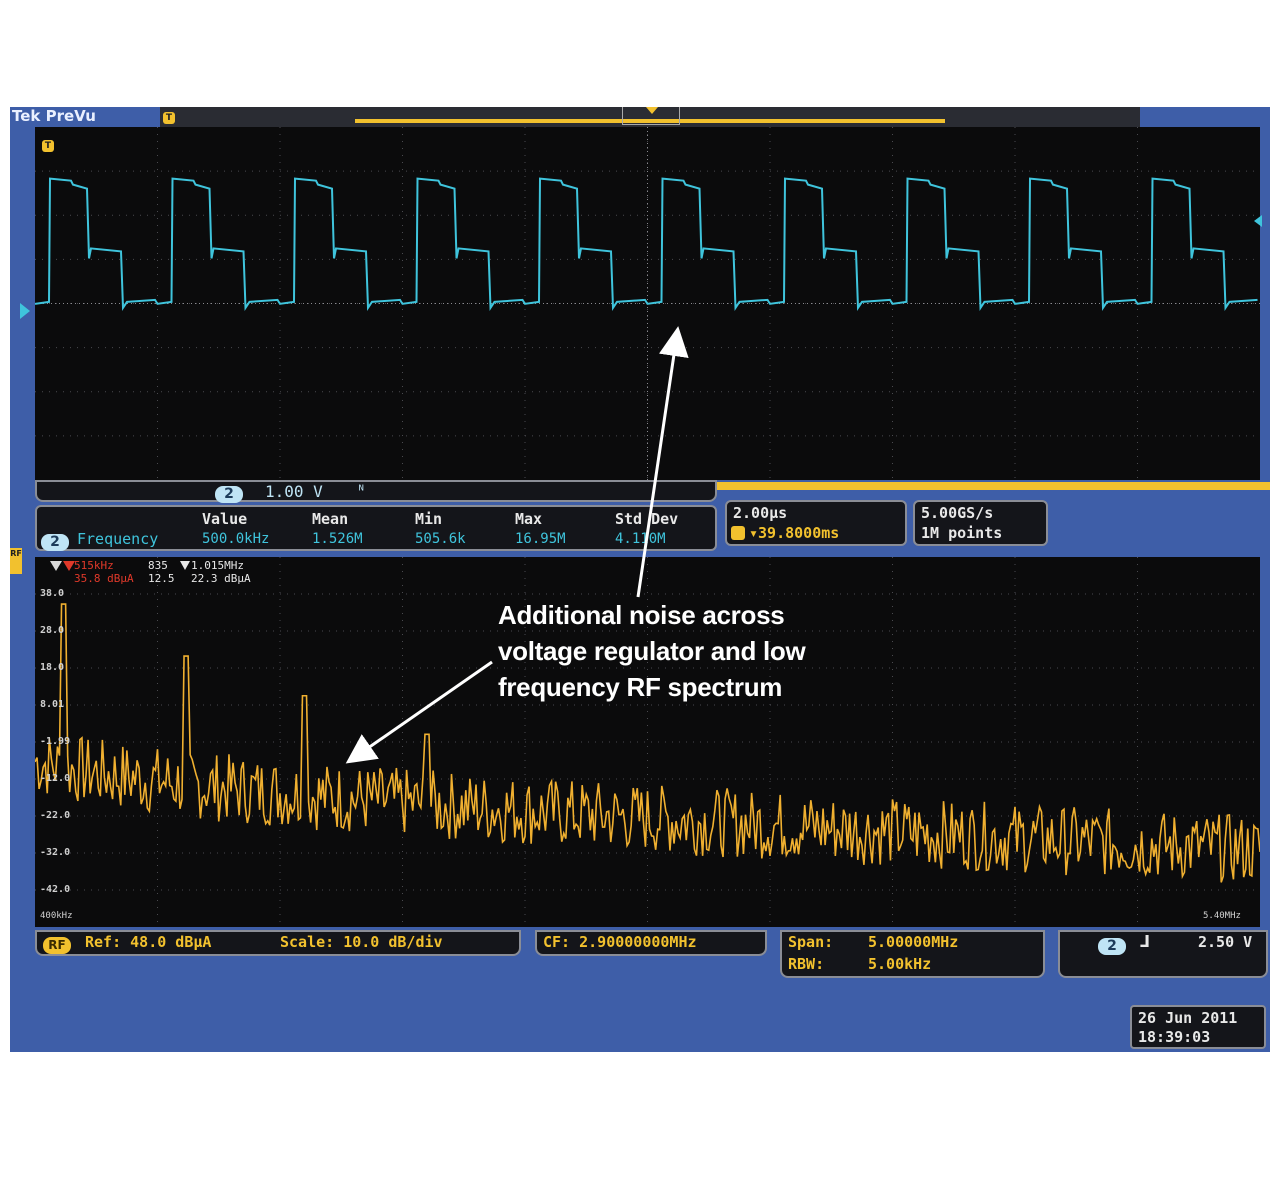  What do you see at coordinates (620, 942) in the screenshot?
I see `center-frequency: CF: 2.90000000MHz` at bounding box center [620, 942].